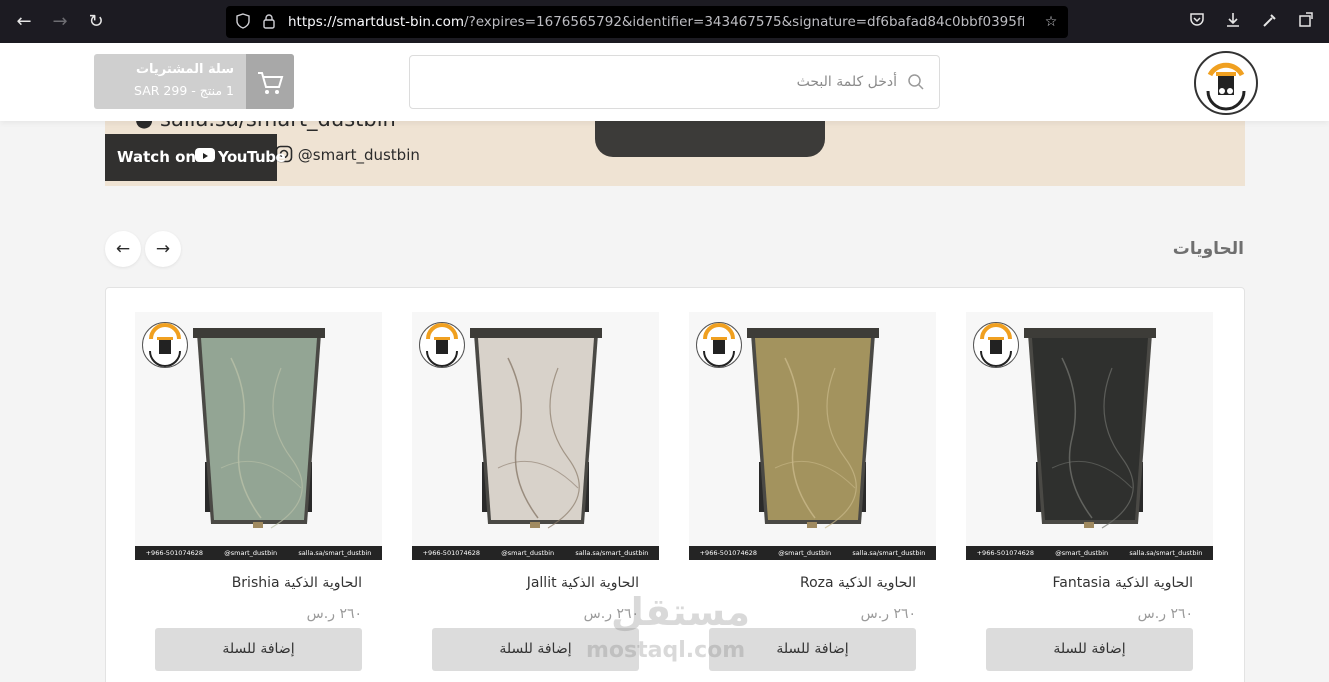  What do you see at coordinates (252, 157) in the screenshot?
I see `youtube-label: YouTube` at bounding box center [252, 157].